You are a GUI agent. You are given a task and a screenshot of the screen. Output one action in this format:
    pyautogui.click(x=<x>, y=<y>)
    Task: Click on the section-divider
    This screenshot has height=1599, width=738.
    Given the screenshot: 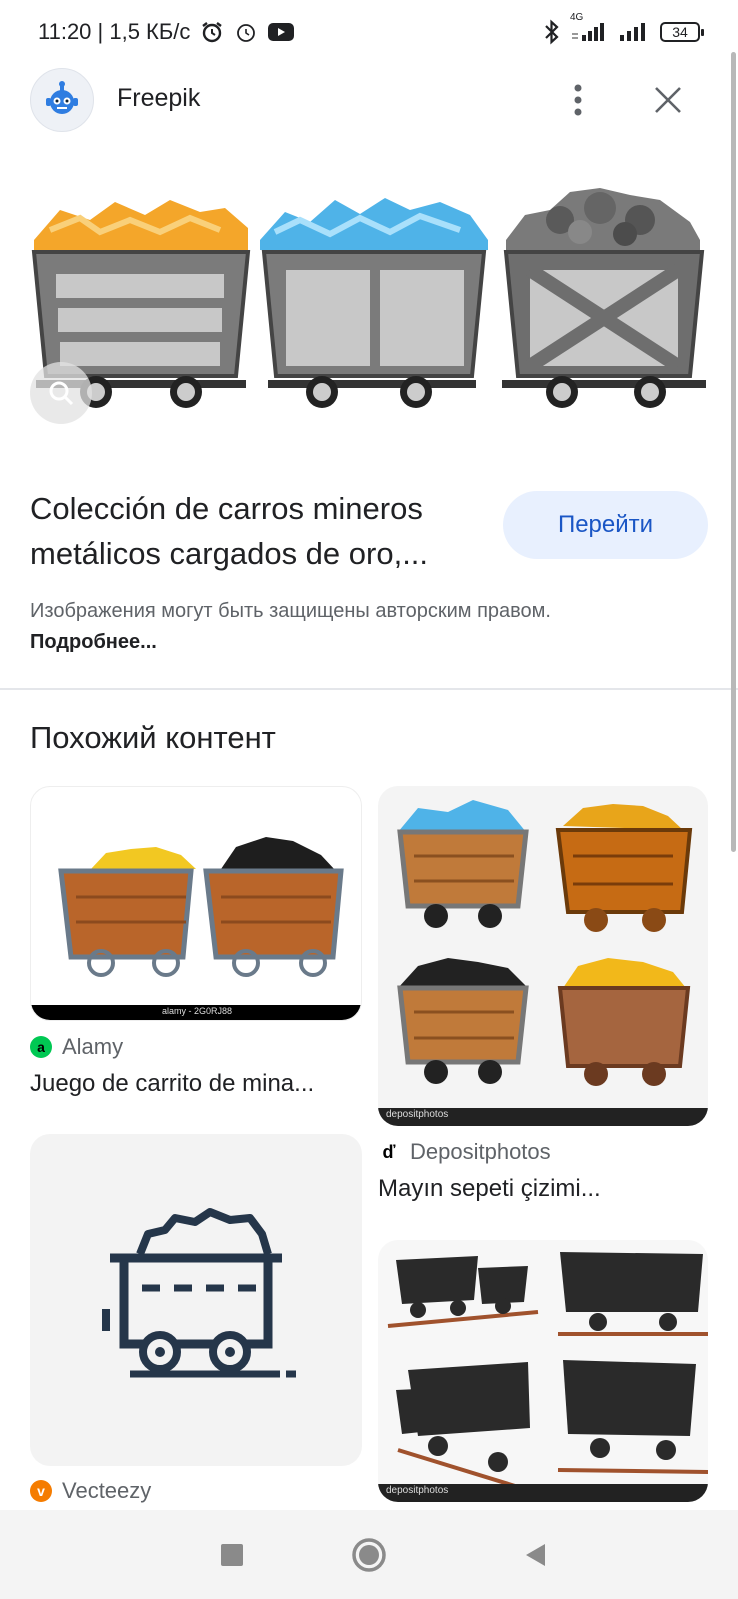 What is the action you would take?
    pyautogui.click(x=369, y=689)
    